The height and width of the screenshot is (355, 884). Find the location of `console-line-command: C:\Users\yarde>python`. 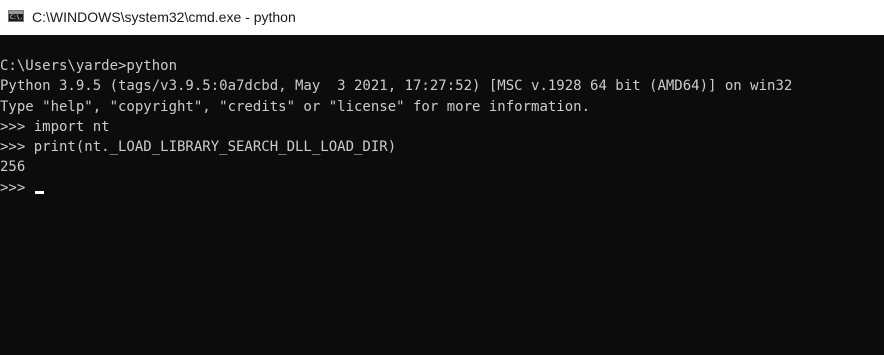

console-line-command: C:\Users\yarde>python is located at coordinates (89, 66).